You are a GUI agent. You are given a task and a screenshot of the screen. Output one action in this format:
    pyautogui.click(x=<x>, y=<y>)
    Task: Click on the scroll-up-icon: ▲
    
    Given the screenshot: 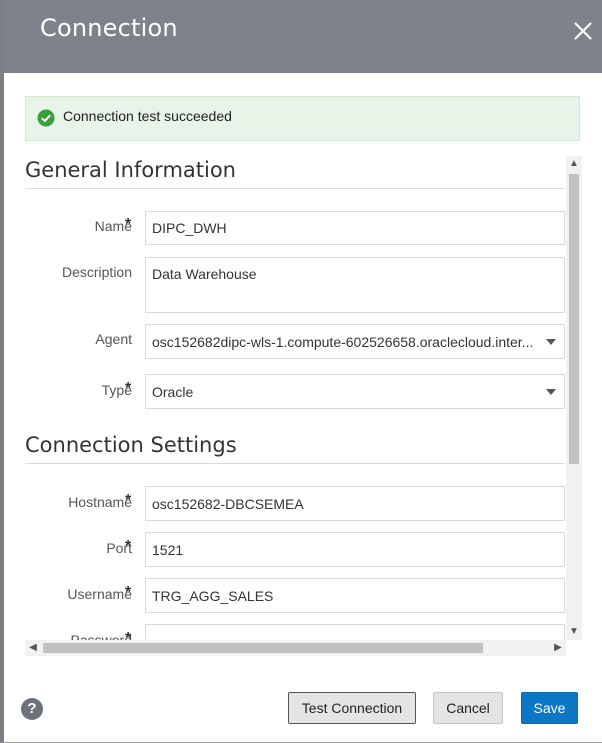 What is the action you would take?
    pyautogui.click(x=574, y=164)
    